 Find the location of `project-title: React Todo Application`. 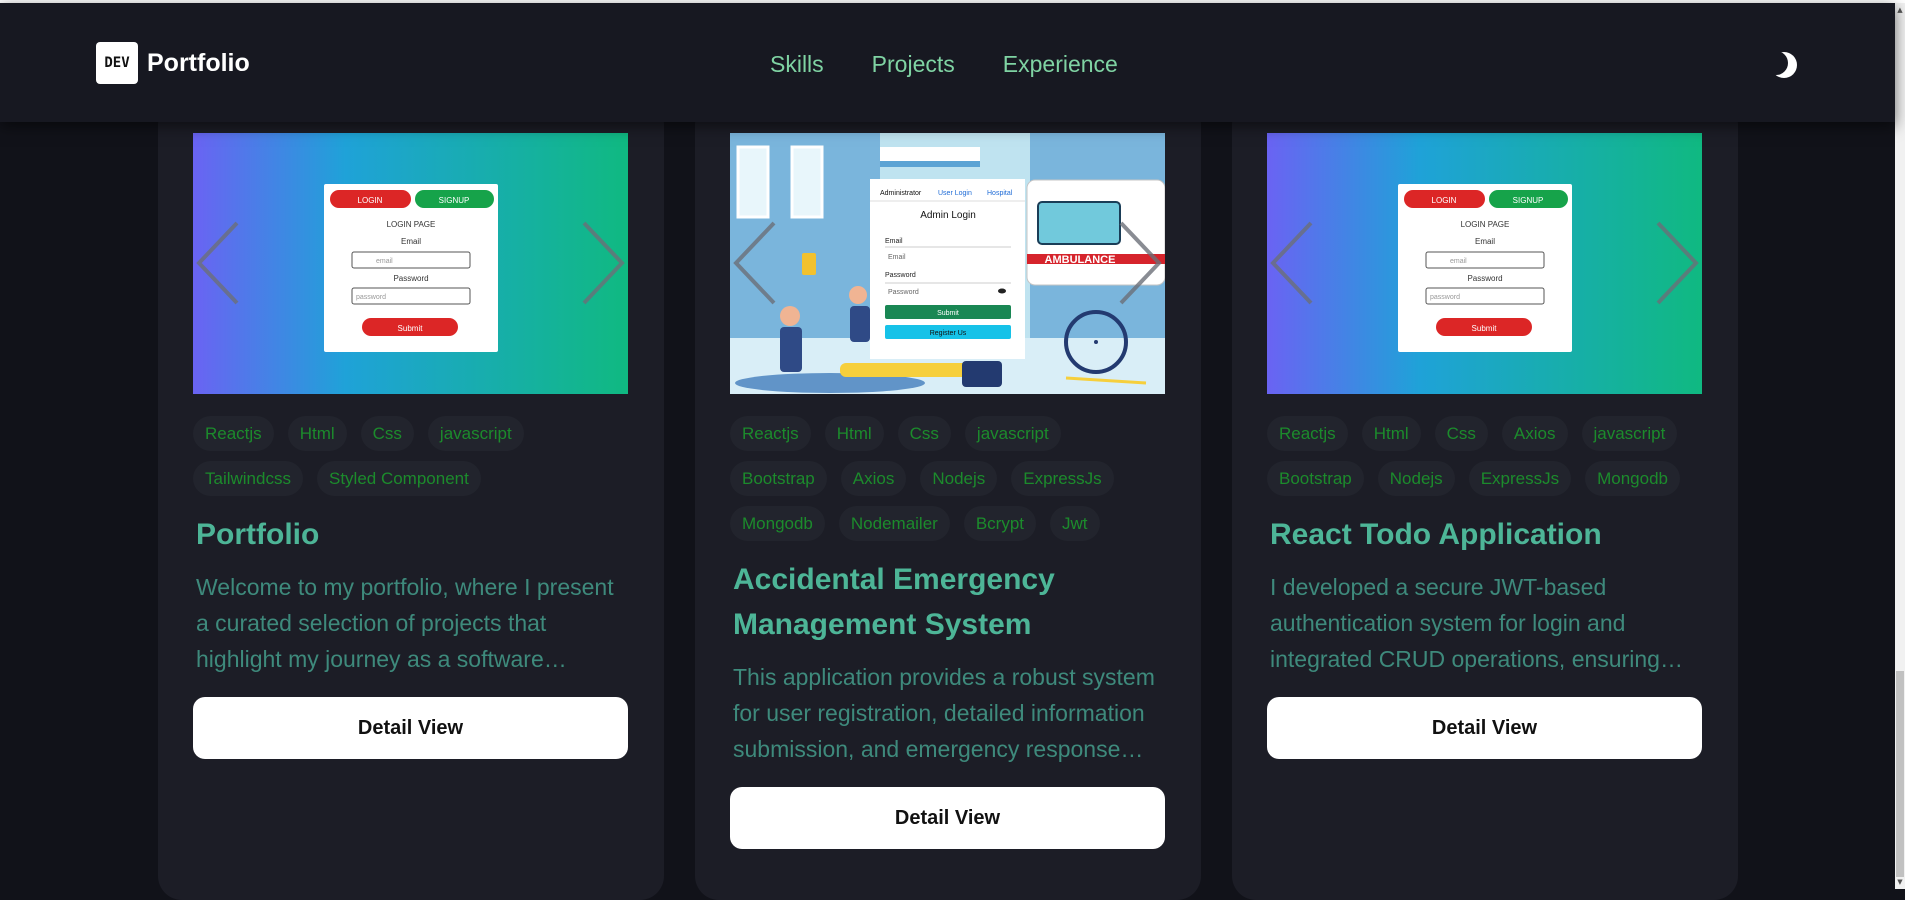

project-title: React Todo Application is located at coordinates (1436, 534).